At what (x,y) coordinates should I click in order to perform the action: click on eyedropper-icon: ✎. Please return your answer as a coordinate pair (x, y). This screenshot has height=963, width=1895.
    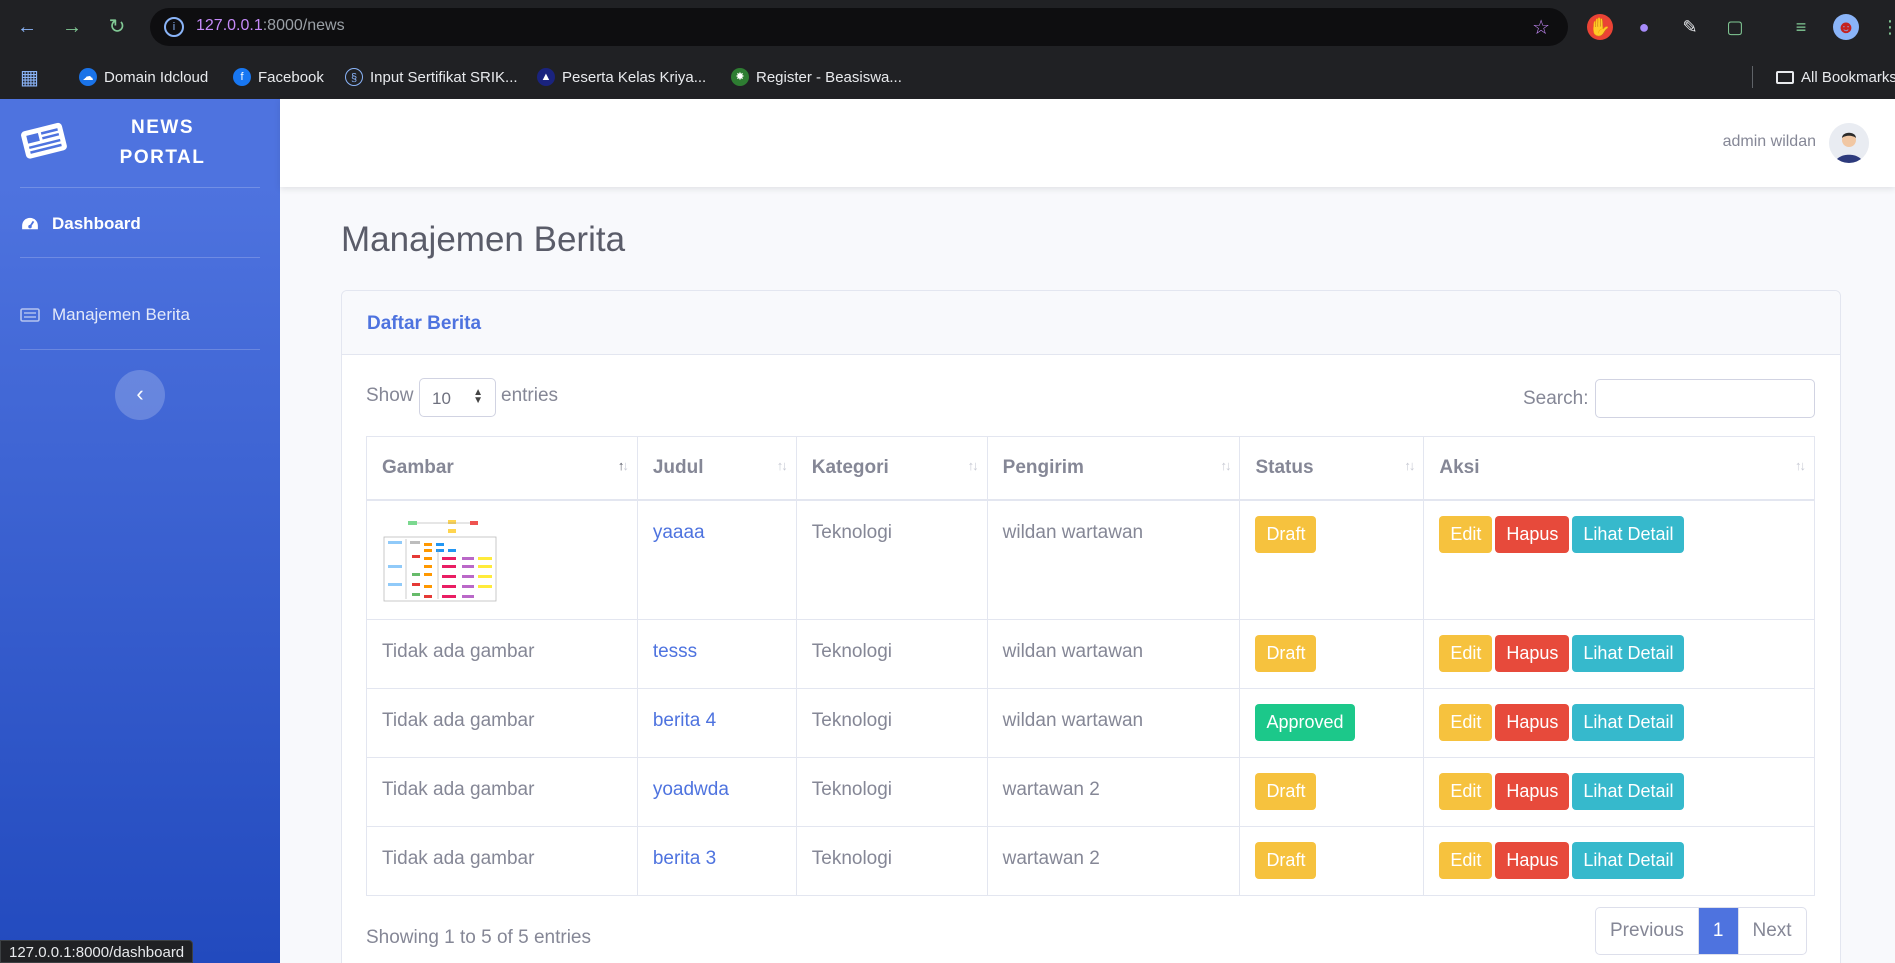
    Looking at the image, I should click on (1690, 27).